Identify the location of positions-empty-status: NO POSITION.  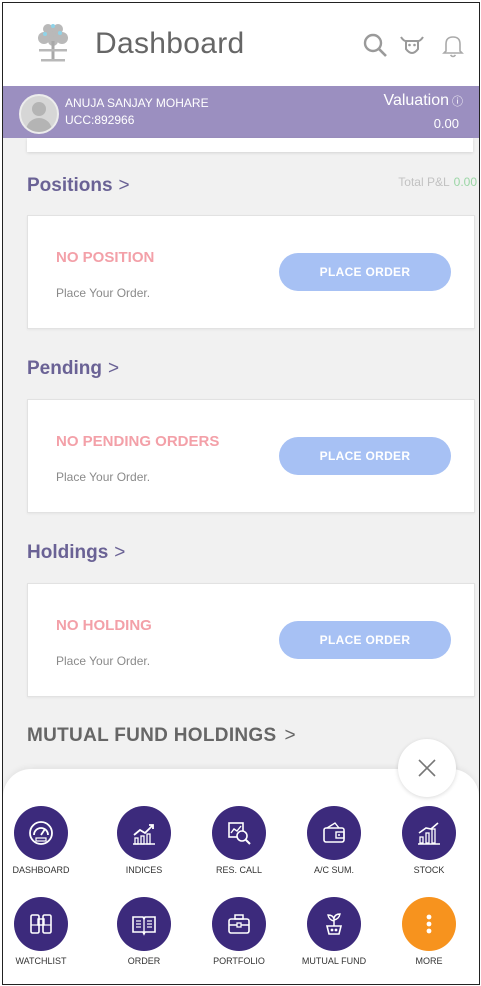
(105, 257).